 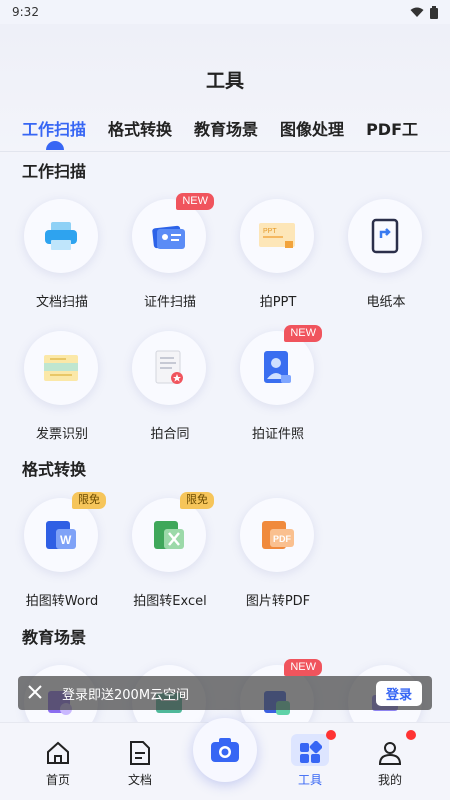 What do you see at coordinates (41, 693) in the screenshot?
I see `close-icon` at bounding box center [41, 693].